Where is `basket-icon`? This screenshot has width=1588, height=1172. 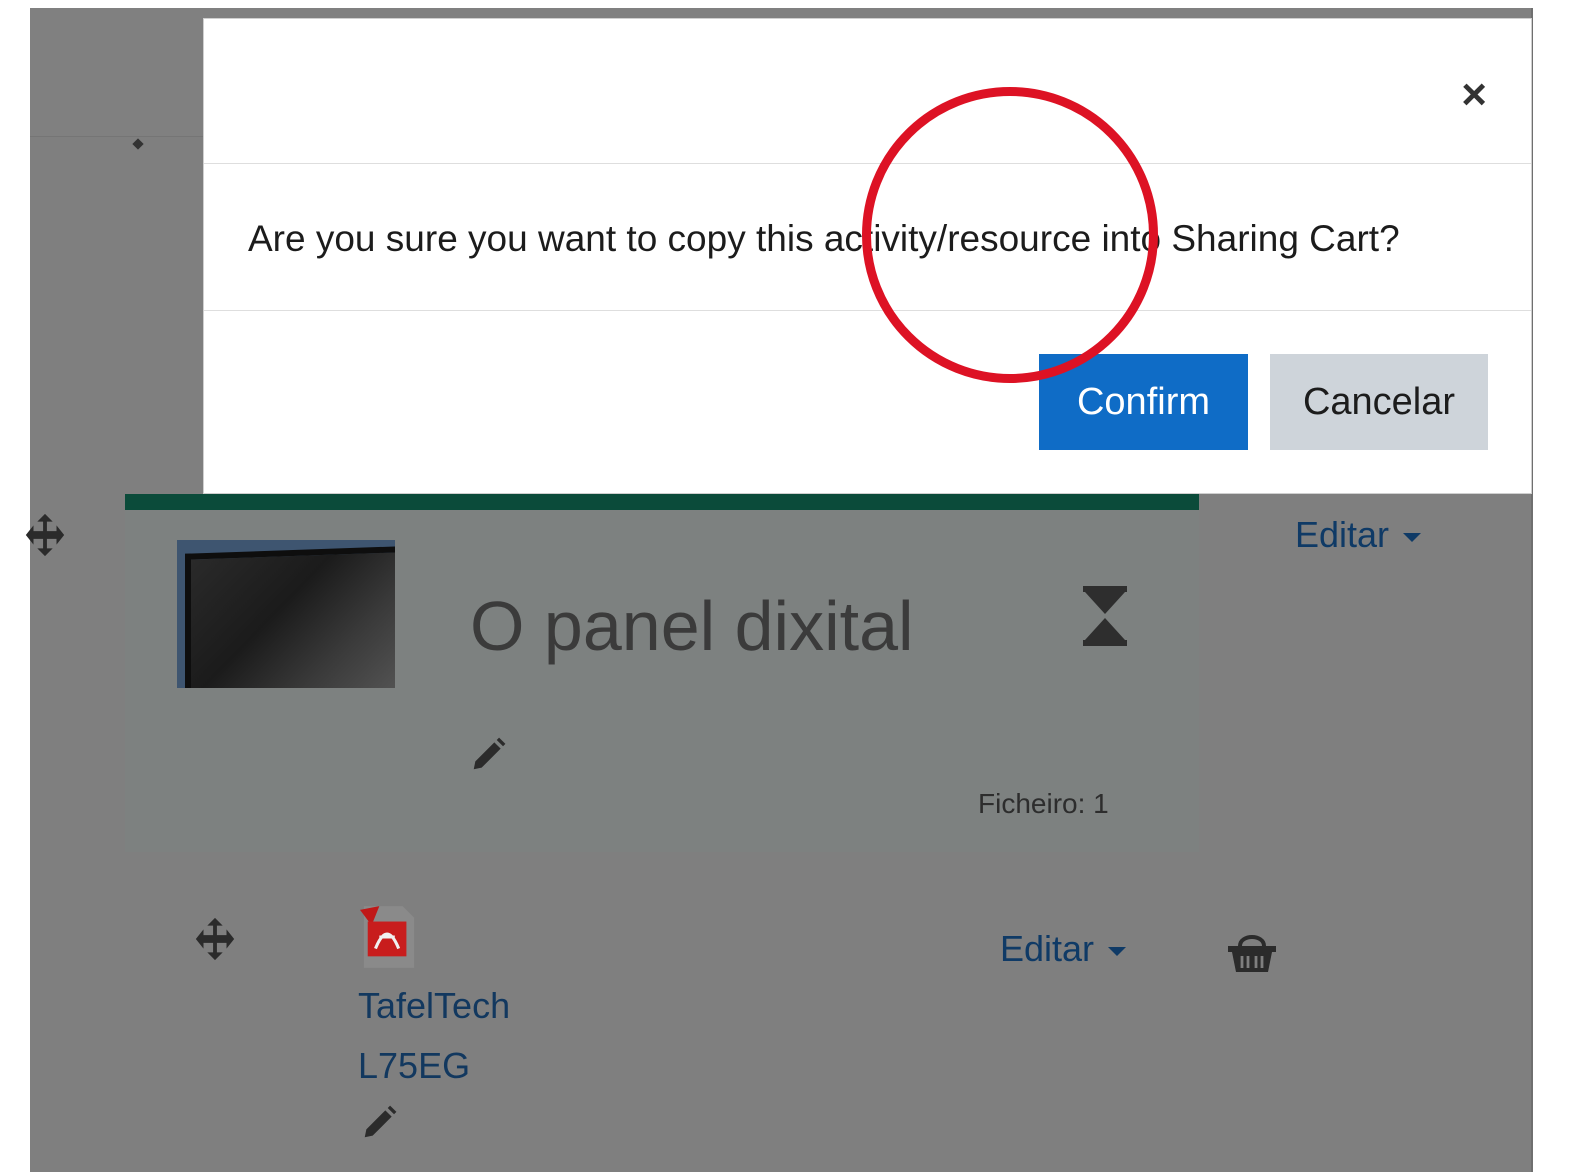
basket-icon is located at coordinates (1252, 950).